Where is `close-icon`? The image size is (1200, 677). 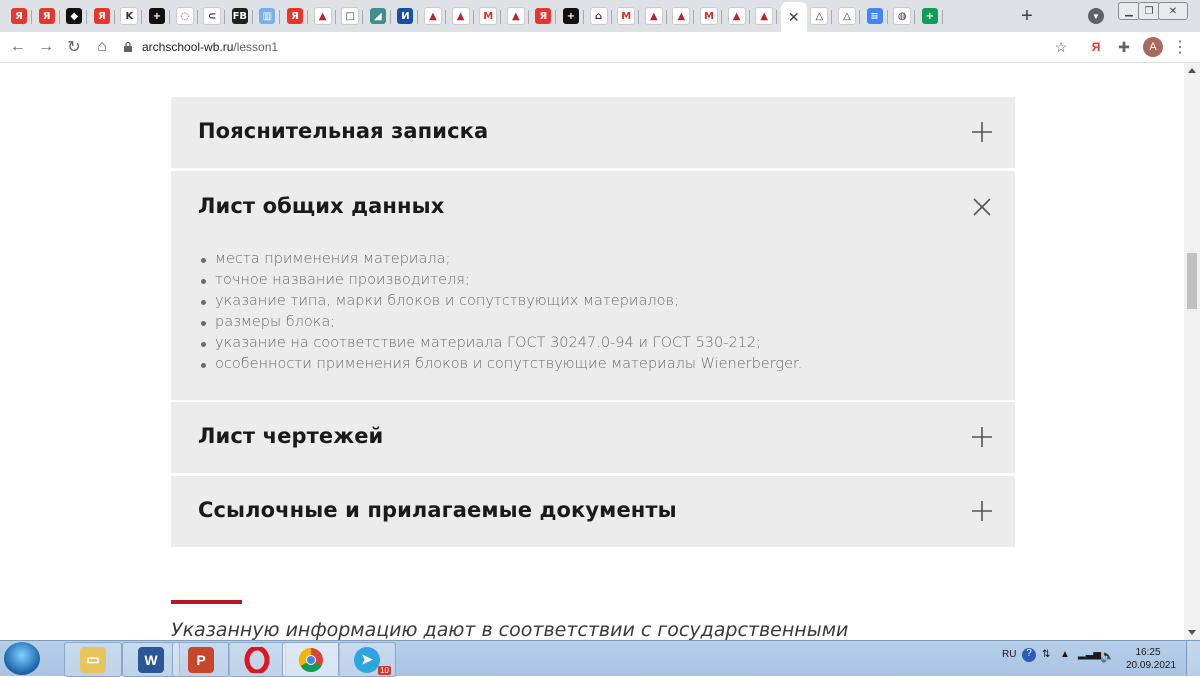 close-icon is located at coordinates (982, 207).